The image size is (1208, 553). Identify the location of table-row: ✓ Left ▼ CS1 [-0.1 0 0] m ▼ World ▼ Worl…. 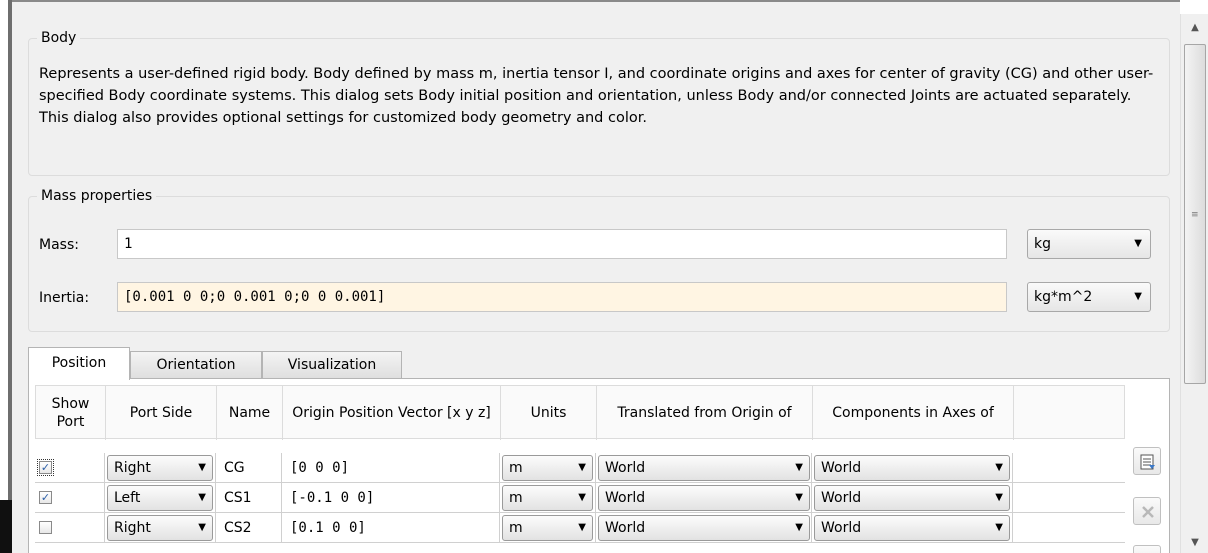
(580, 498).